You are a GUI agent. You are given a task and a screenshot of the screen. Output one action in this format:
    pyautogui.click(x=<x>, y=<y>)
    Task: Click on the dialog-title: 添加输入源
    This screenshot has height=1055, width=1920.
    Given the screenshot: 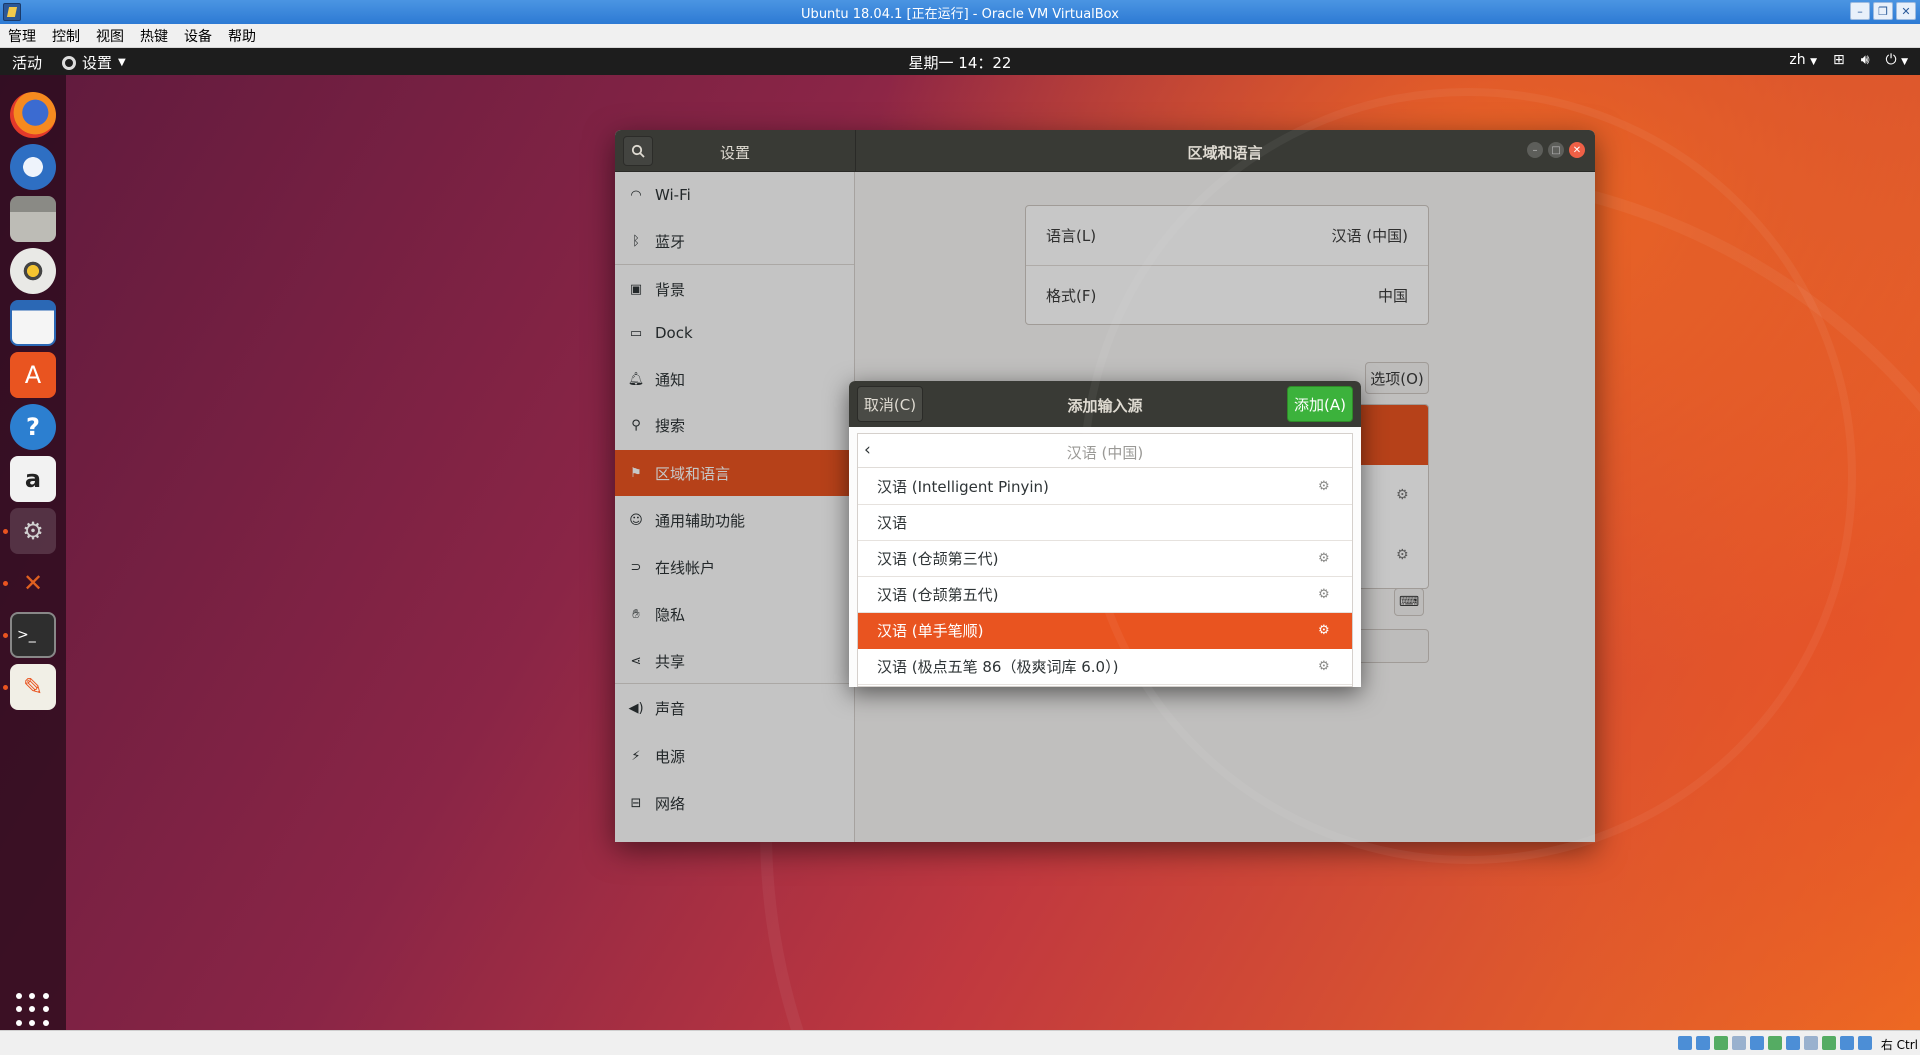 What is the action you would take?
    pyautogui.click(x=1105, y=406)
    